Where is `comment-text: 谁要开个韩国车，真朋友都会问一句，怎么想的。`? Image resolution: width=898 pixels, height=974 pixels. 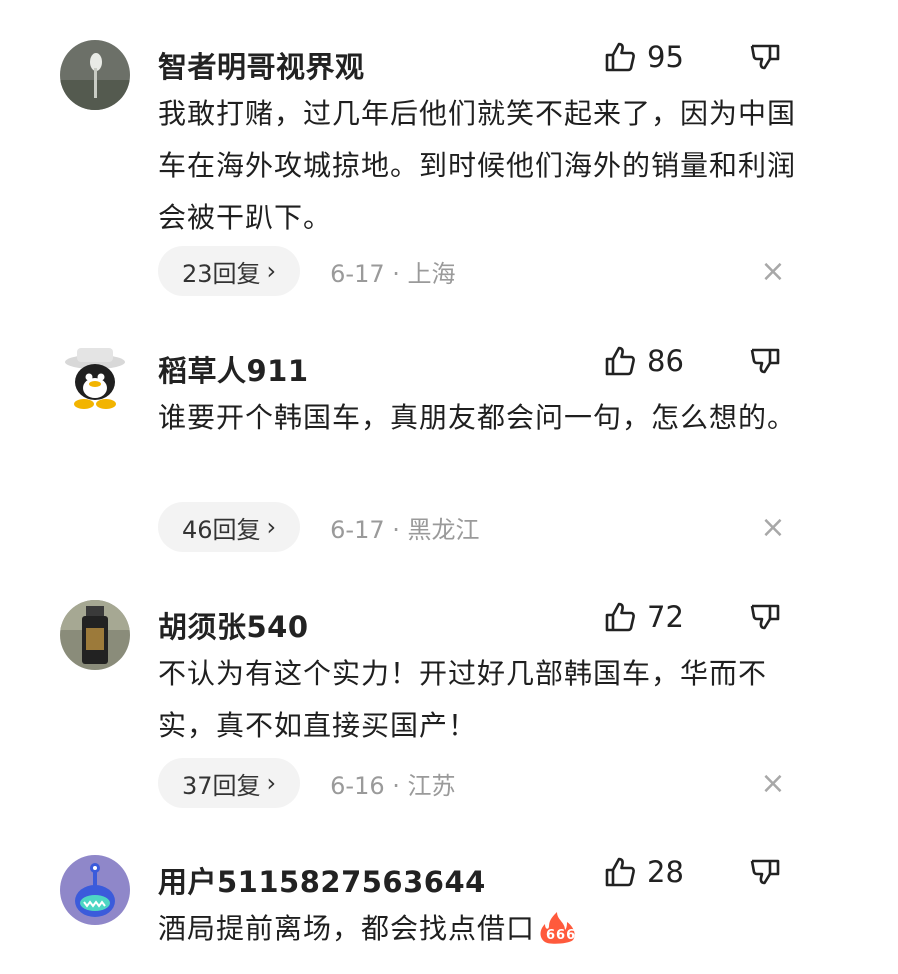
comment-text: 谁要开个韩国车，真朋友都会问一句，怎么想的。 is located at coordinates (477, 417).